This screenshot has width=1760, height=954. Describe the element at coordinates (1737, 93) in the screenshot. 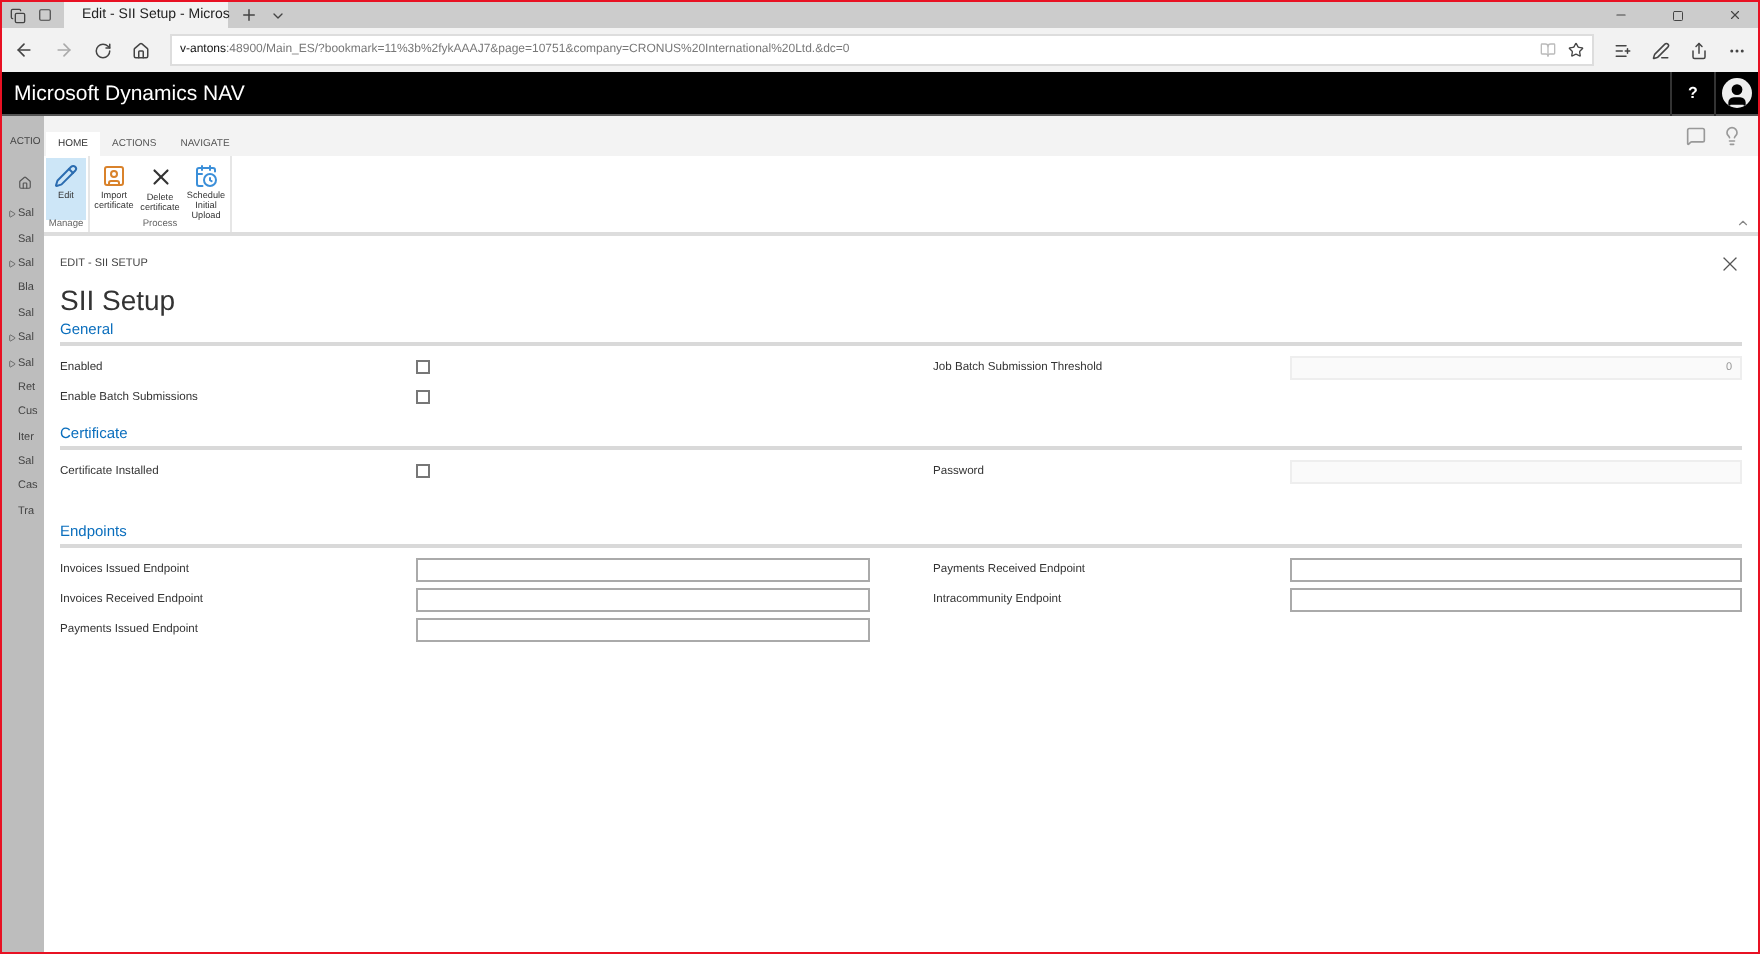

I see `avatar-icon` at that location.